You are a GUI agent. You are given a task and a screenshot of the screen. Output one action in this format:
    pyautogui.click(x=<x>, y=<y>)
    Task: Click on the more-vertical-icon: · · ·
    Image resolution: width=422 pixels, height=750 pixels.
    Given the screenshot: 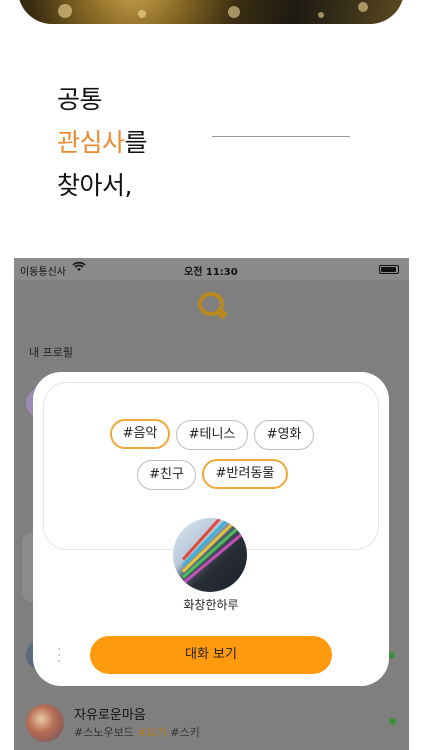 What is the action you would take?
    pyautogui.click(x=59, y=656)
    